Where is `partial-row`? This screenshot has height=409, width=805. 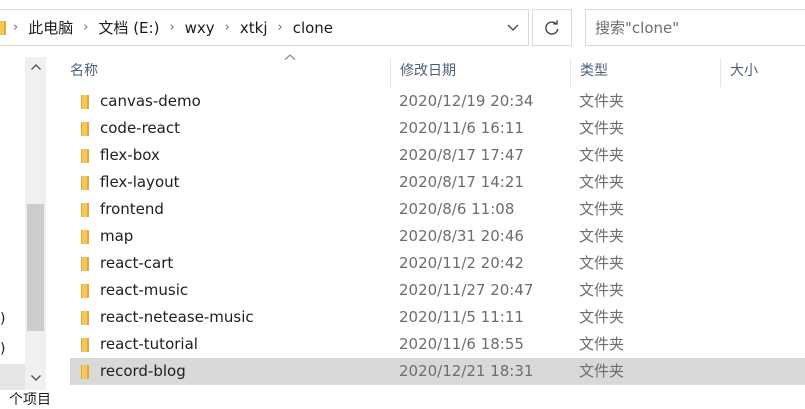 partial-row is located at coordinates (432, 82).